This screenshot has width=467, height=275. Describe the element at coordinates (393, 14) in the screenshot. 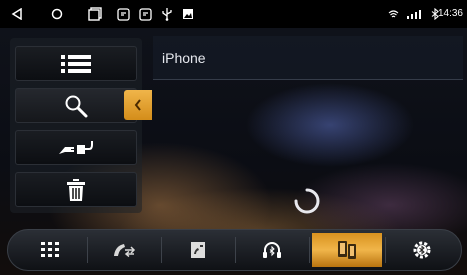

I see `wifi-icon` at that location.